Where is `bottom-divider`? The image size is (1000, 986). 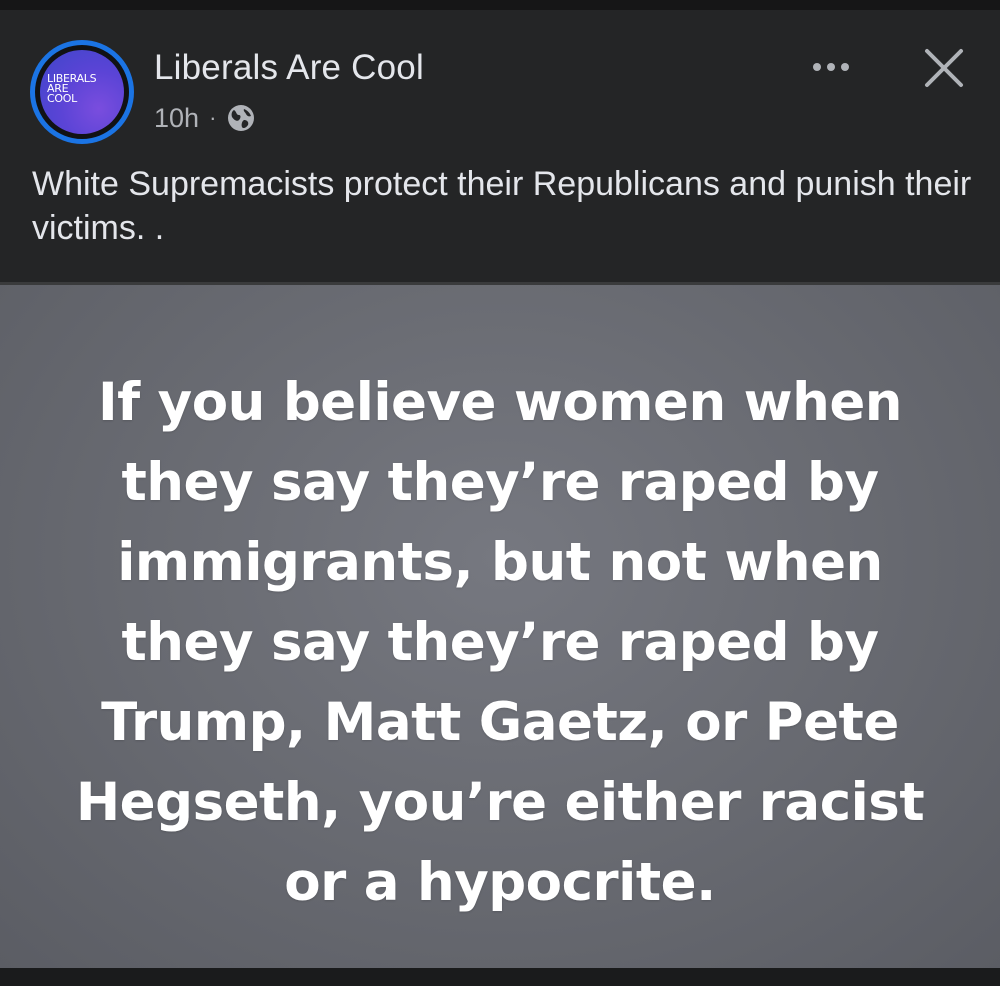 bottom-divider is located at coordinates (500, 977).